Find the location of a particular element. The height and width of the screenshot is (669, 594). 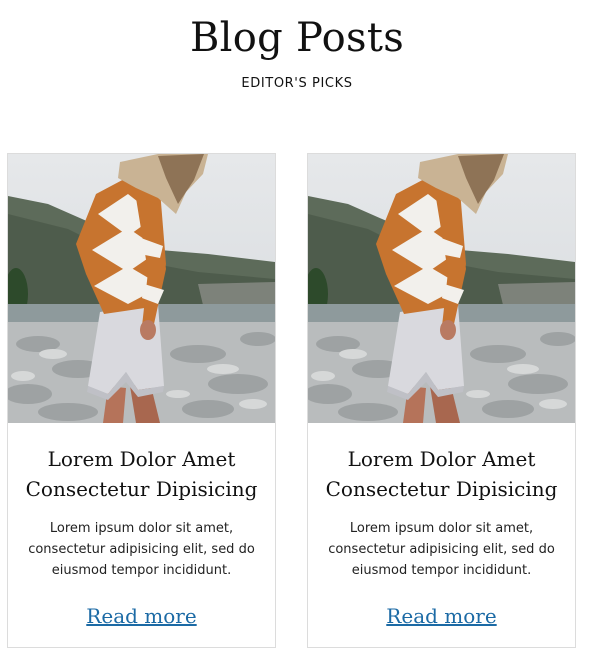

page-subtitle: EDITOR'S PICKS is located at coordinates (297, 83).